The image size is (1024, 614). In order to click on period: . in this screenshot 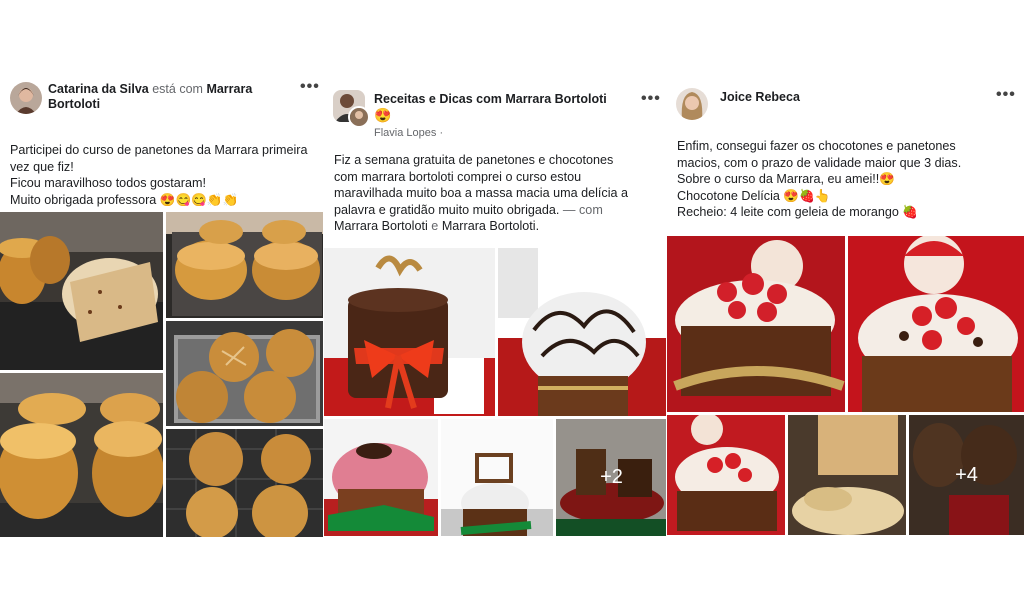, I will do `click(537, 226)`.